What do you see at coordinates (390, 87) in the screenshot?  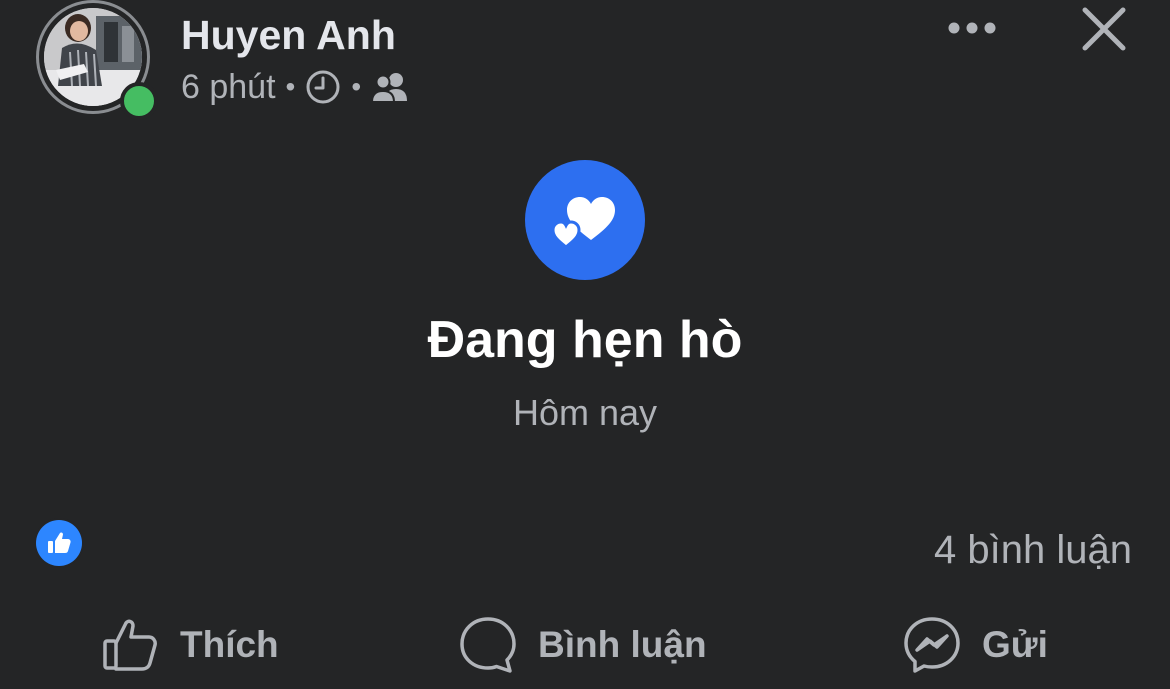 I see `friends-icon` at bounding box center [390, 87].